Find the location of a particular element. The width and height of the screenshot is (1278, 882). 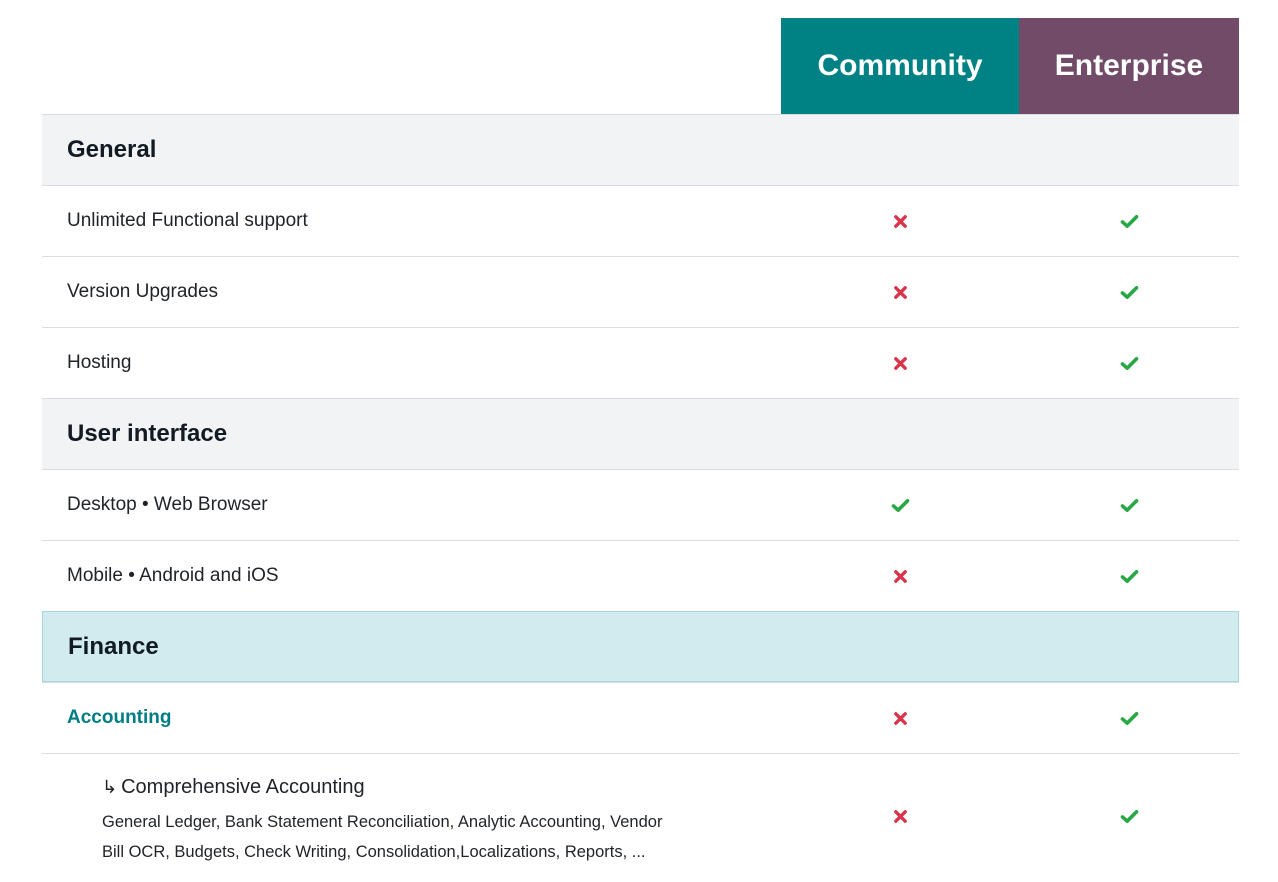

feature-row: Hosting is located at coordinates (640, 362).